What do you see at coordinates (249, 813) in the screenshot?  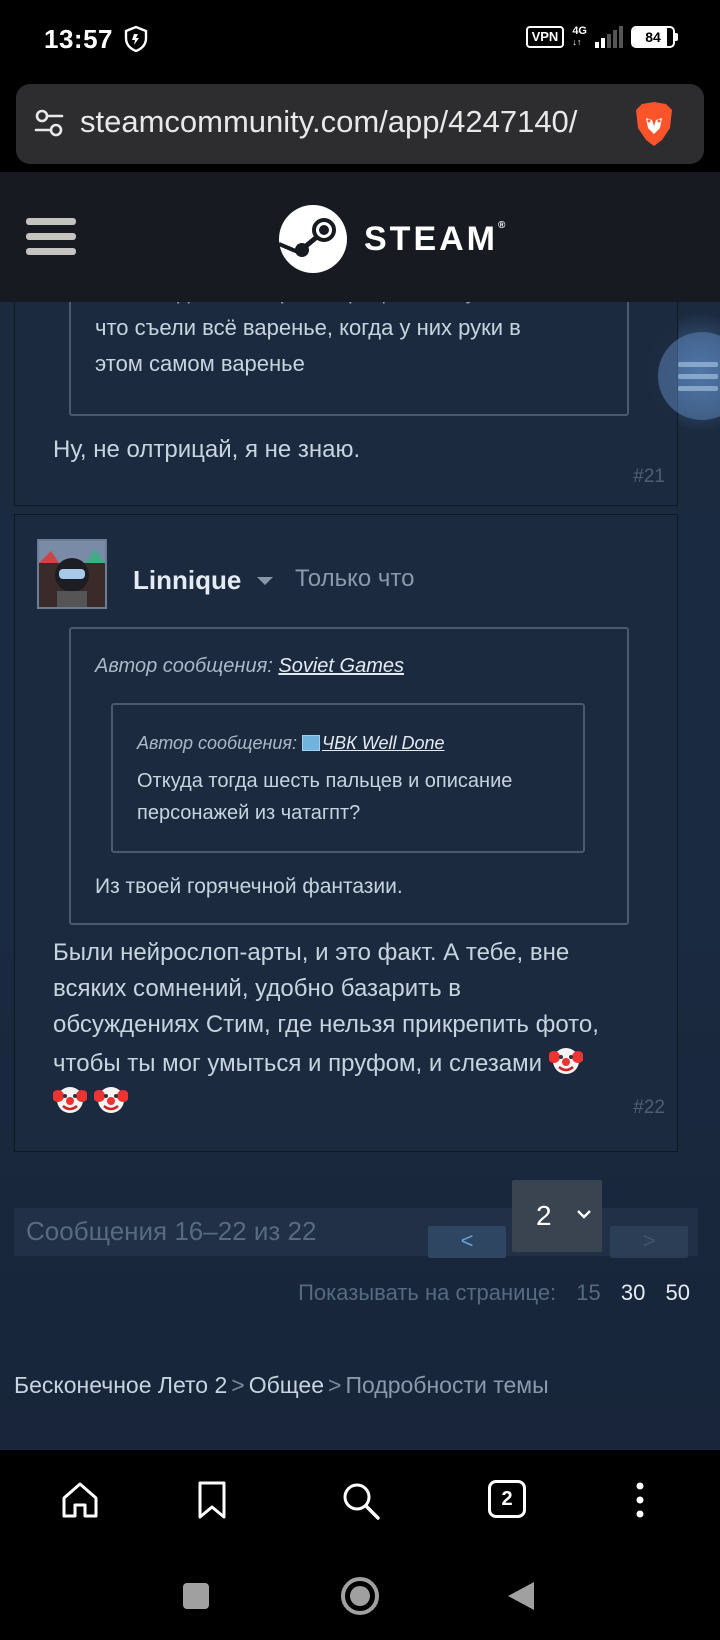 I see `nested-quote-line: персонажей из чатагпт?` at bounding box center [249, 813].